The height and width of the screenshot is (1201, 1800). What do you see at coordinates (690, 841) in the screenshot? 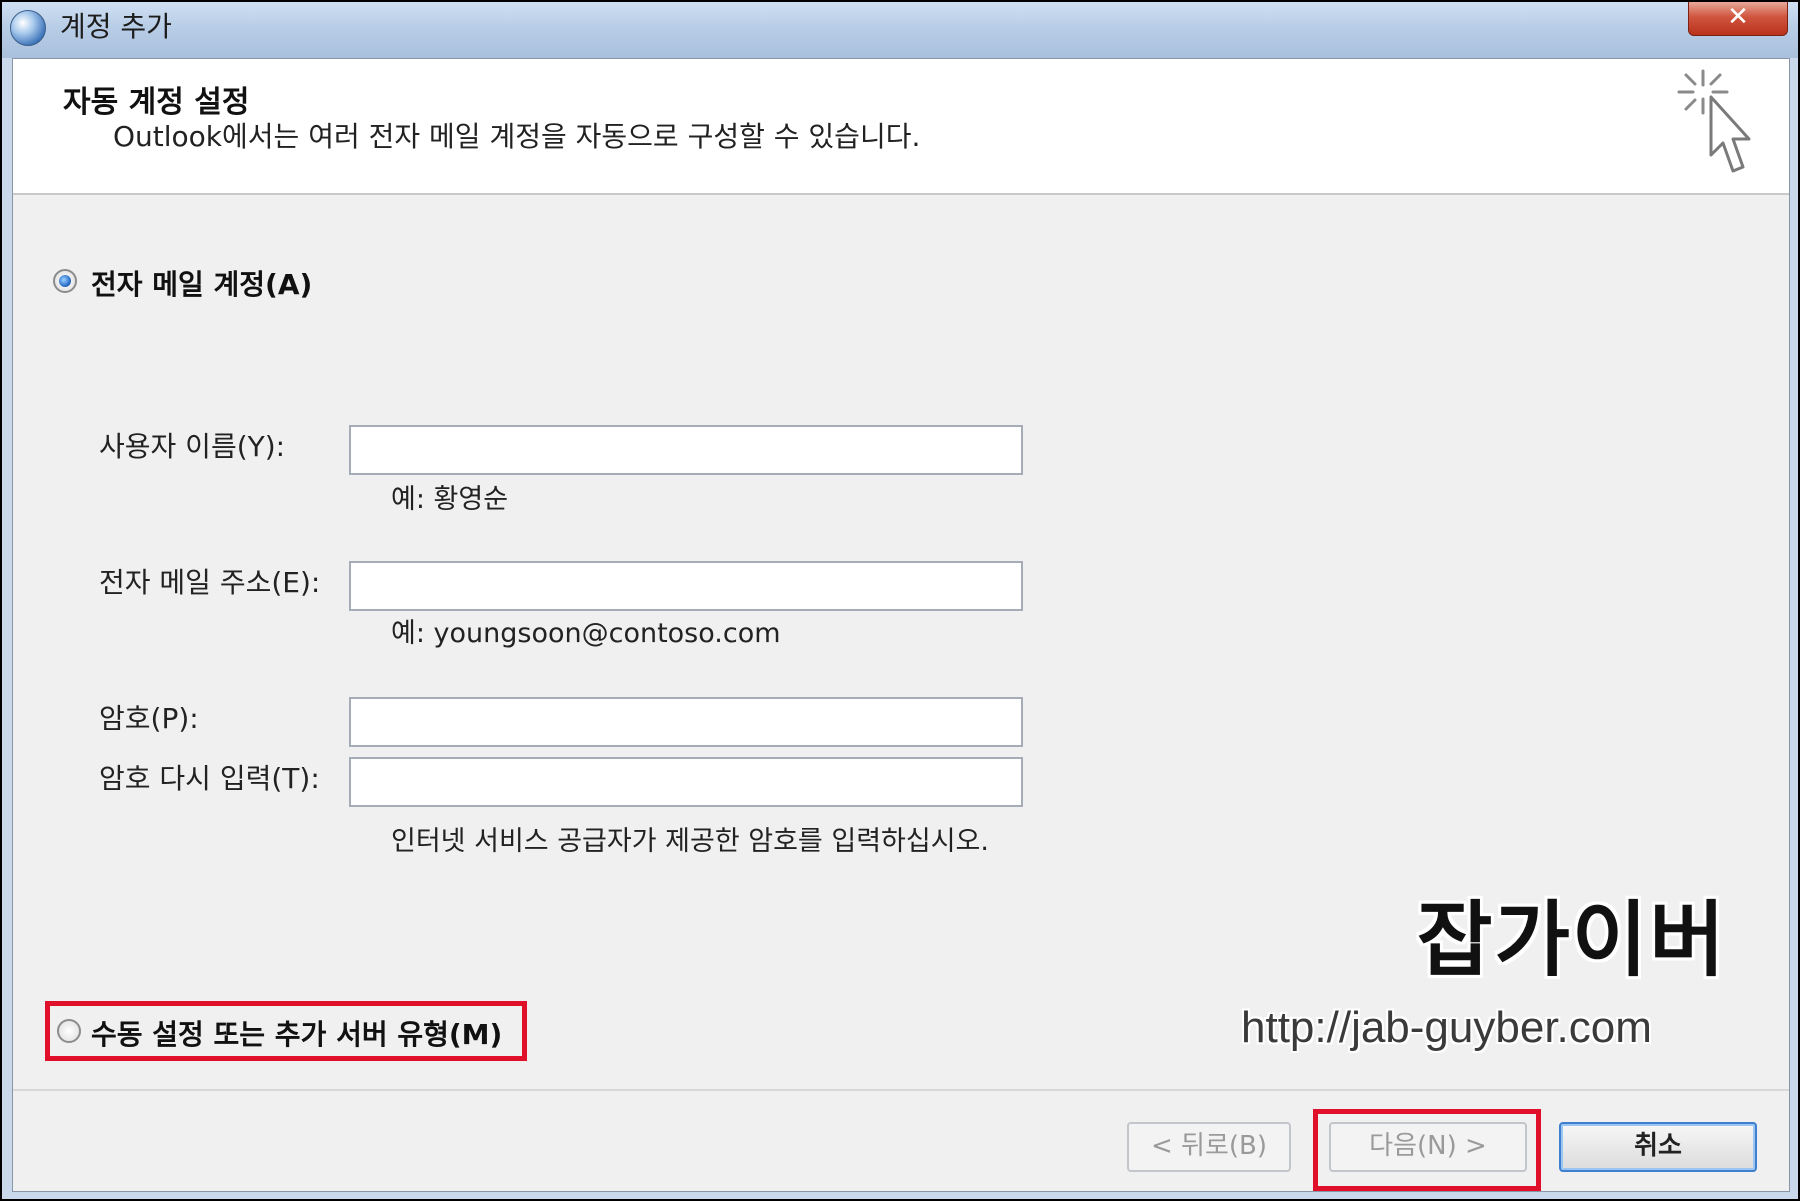
I see `password-hint: 인터넷 서비스 공급자가 제공한 암호를 입력하십시오.` at bounding box center [690, 841].